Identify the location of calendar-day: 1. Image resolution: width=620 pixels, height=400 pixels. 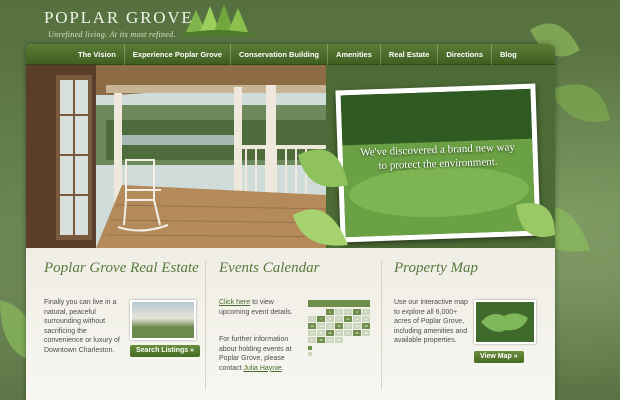
(330, 312).